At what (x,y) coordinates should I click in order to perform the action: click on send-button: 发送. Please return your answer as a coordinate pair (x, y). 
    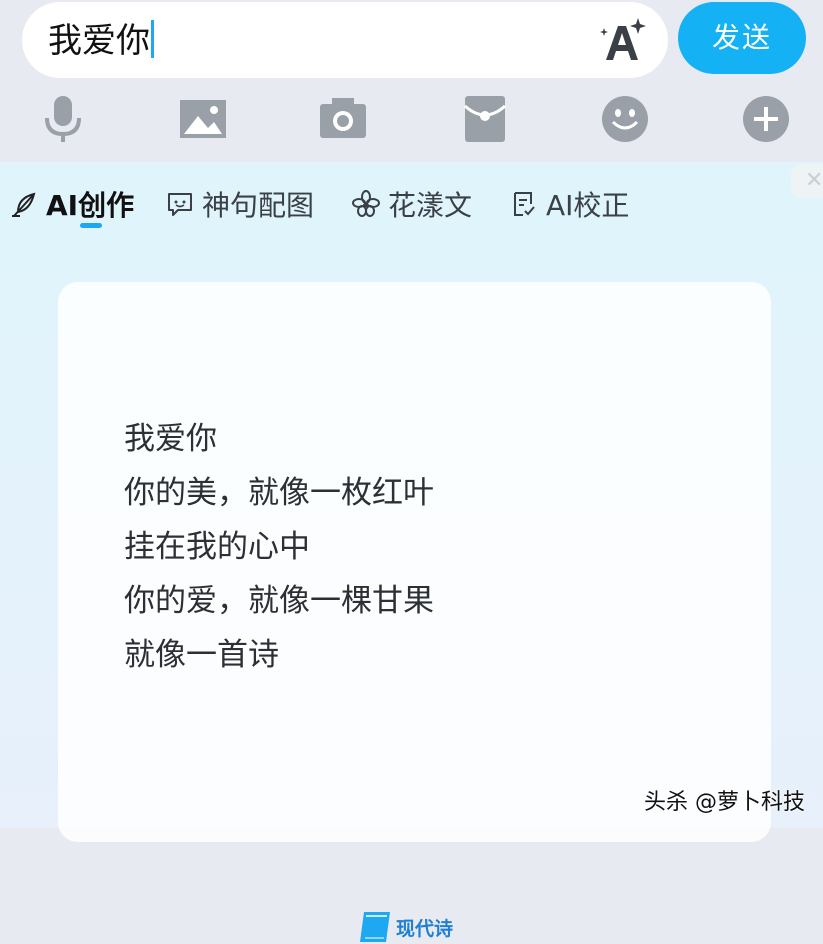
    Looking at the image, I should click on (742, 38).